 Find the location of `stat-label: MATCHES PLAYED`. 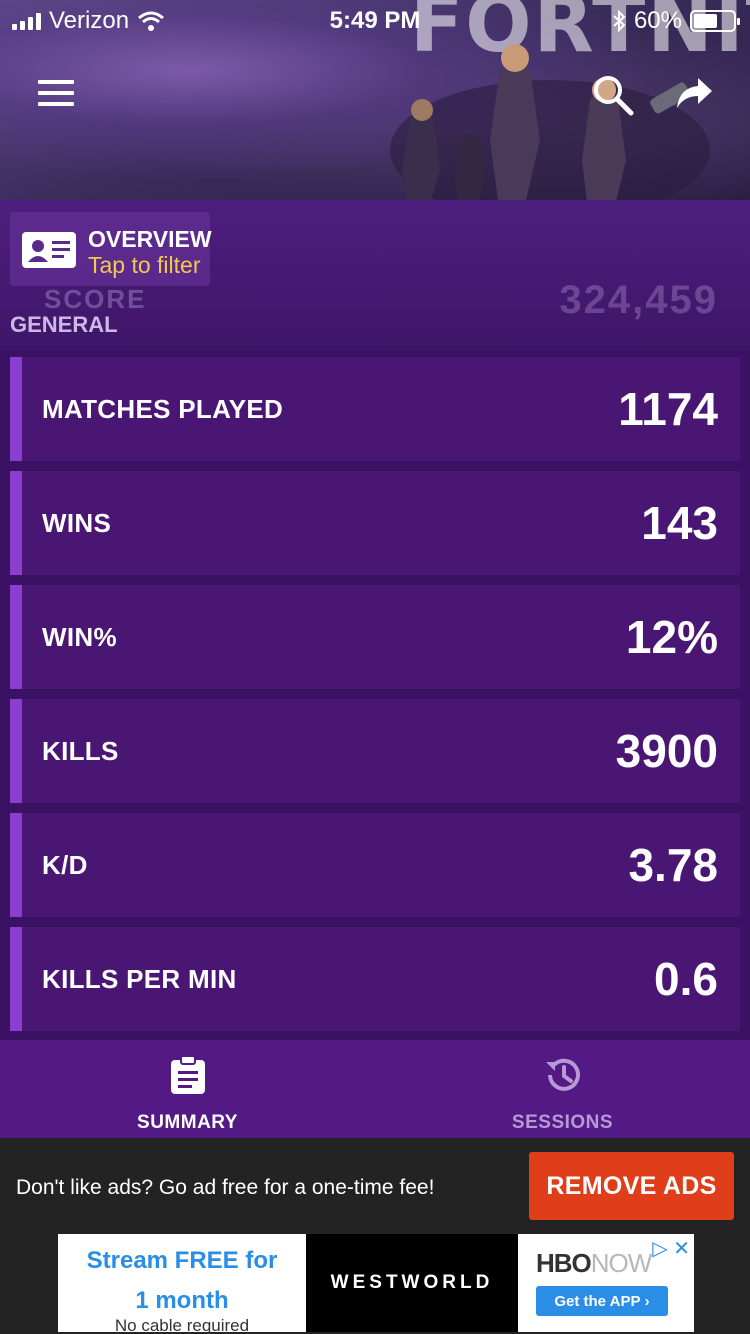

stat-label: MATCHES PLAYED is located at coordinates (163, 408).